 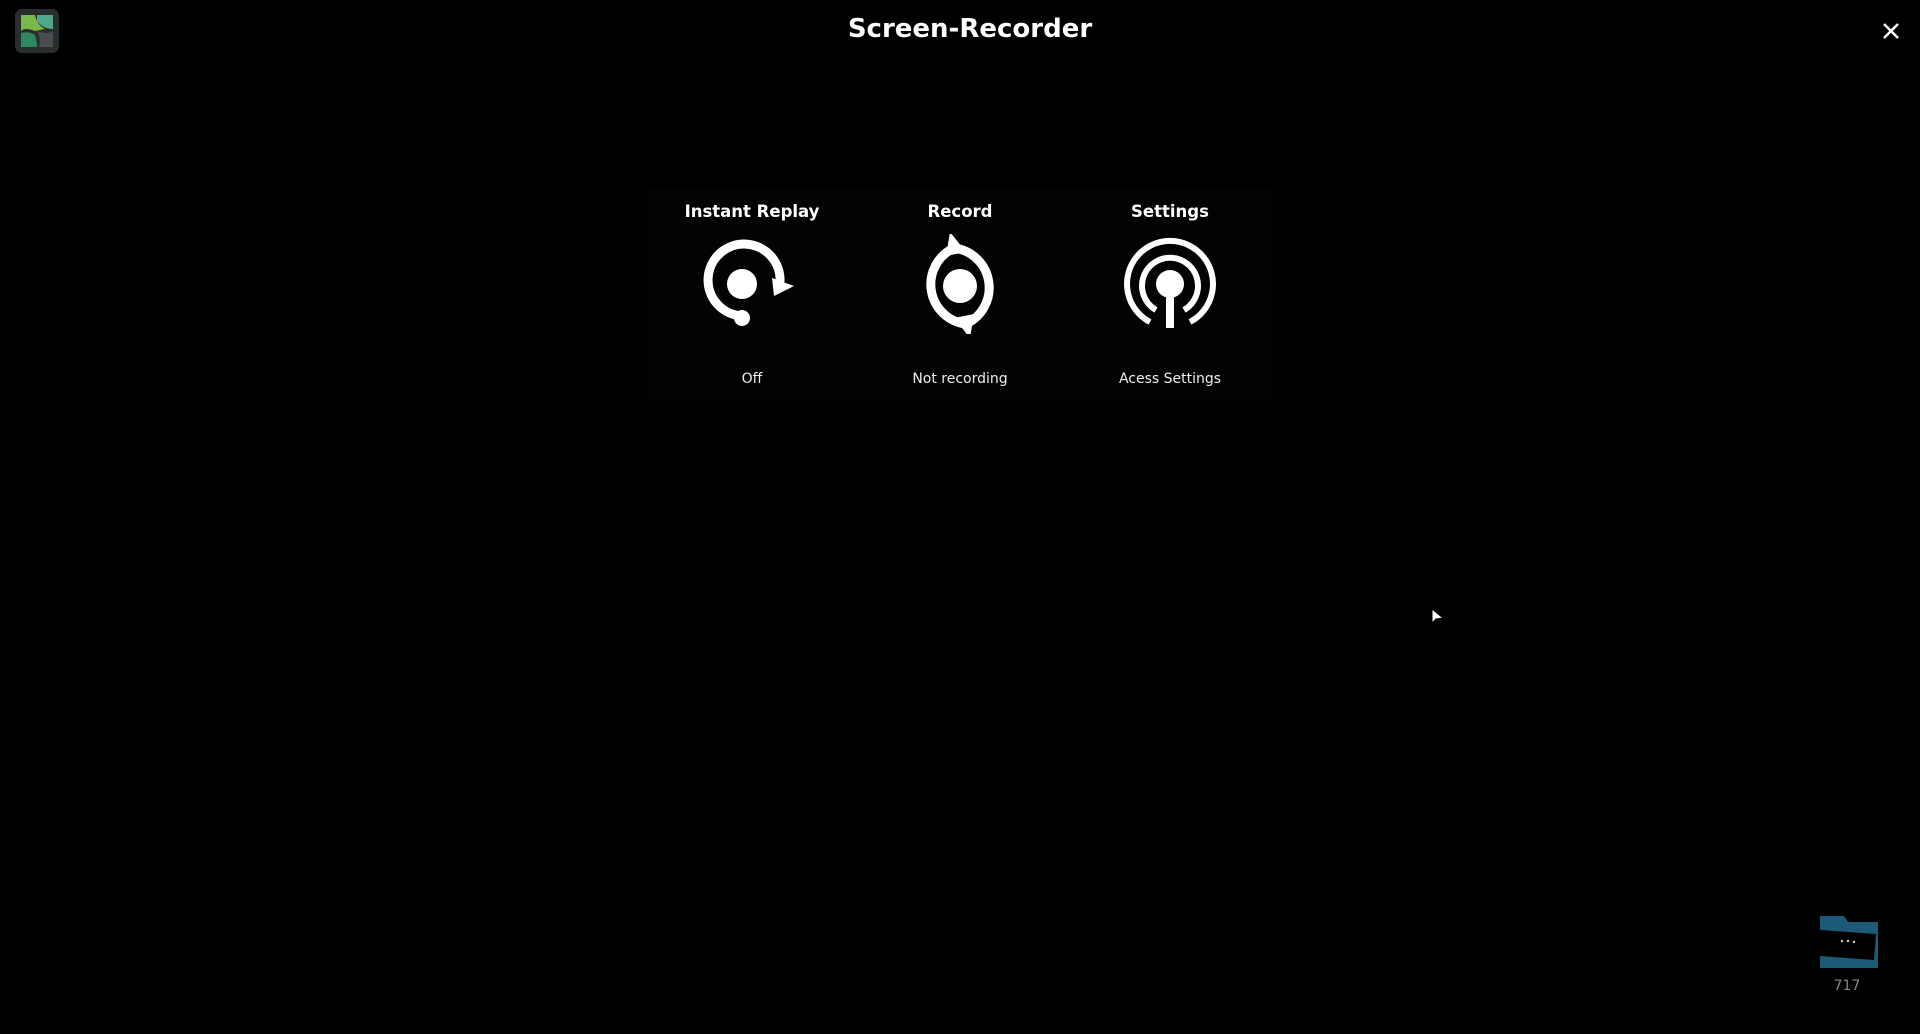 What do you see at coordinates (960, 211) in the screenshot?
I see `record-label: Record` at bounding box center [960, 211].